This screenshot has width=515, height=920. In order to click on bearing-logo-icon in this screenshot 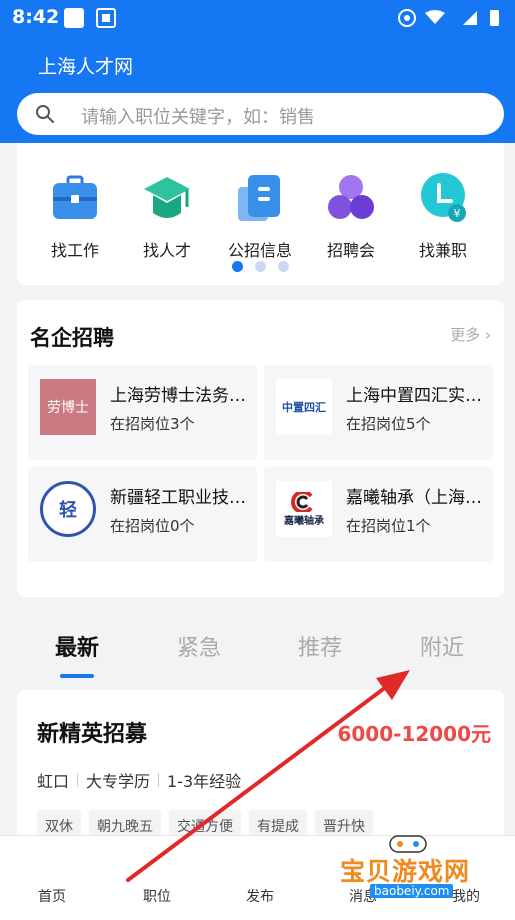, I will do `click(302, 501)`.